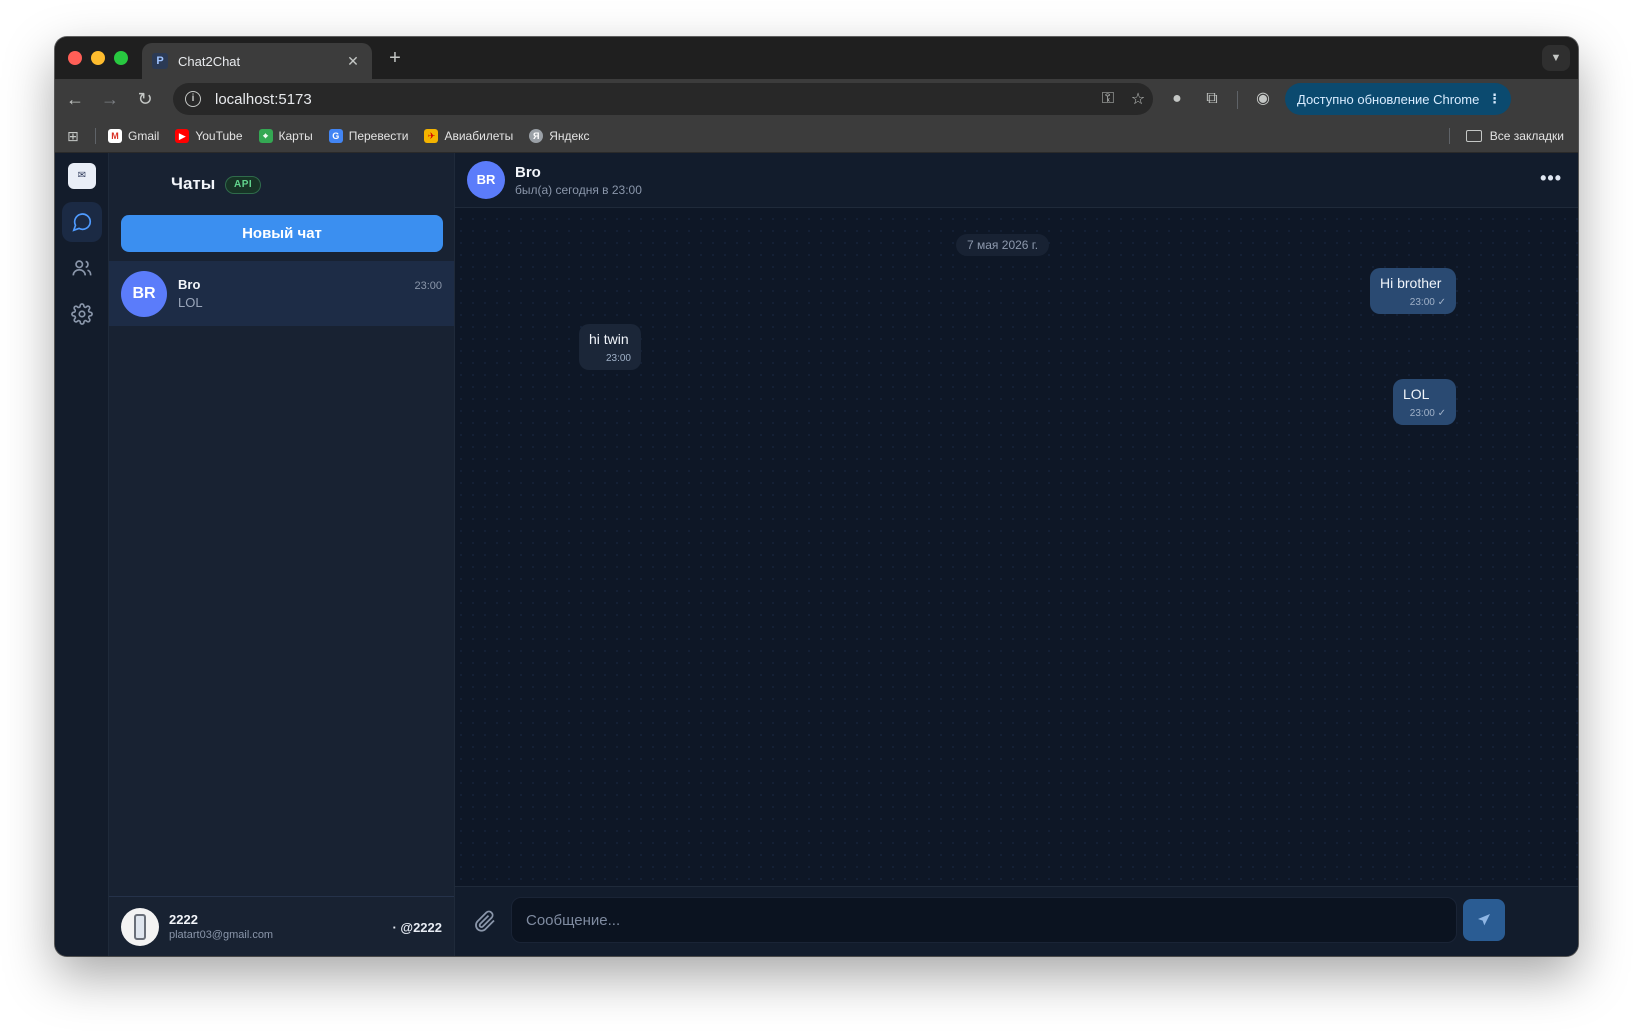 This screenshot has width=1633, height=1031. I want to click on gear-icon, so click(82, 314).